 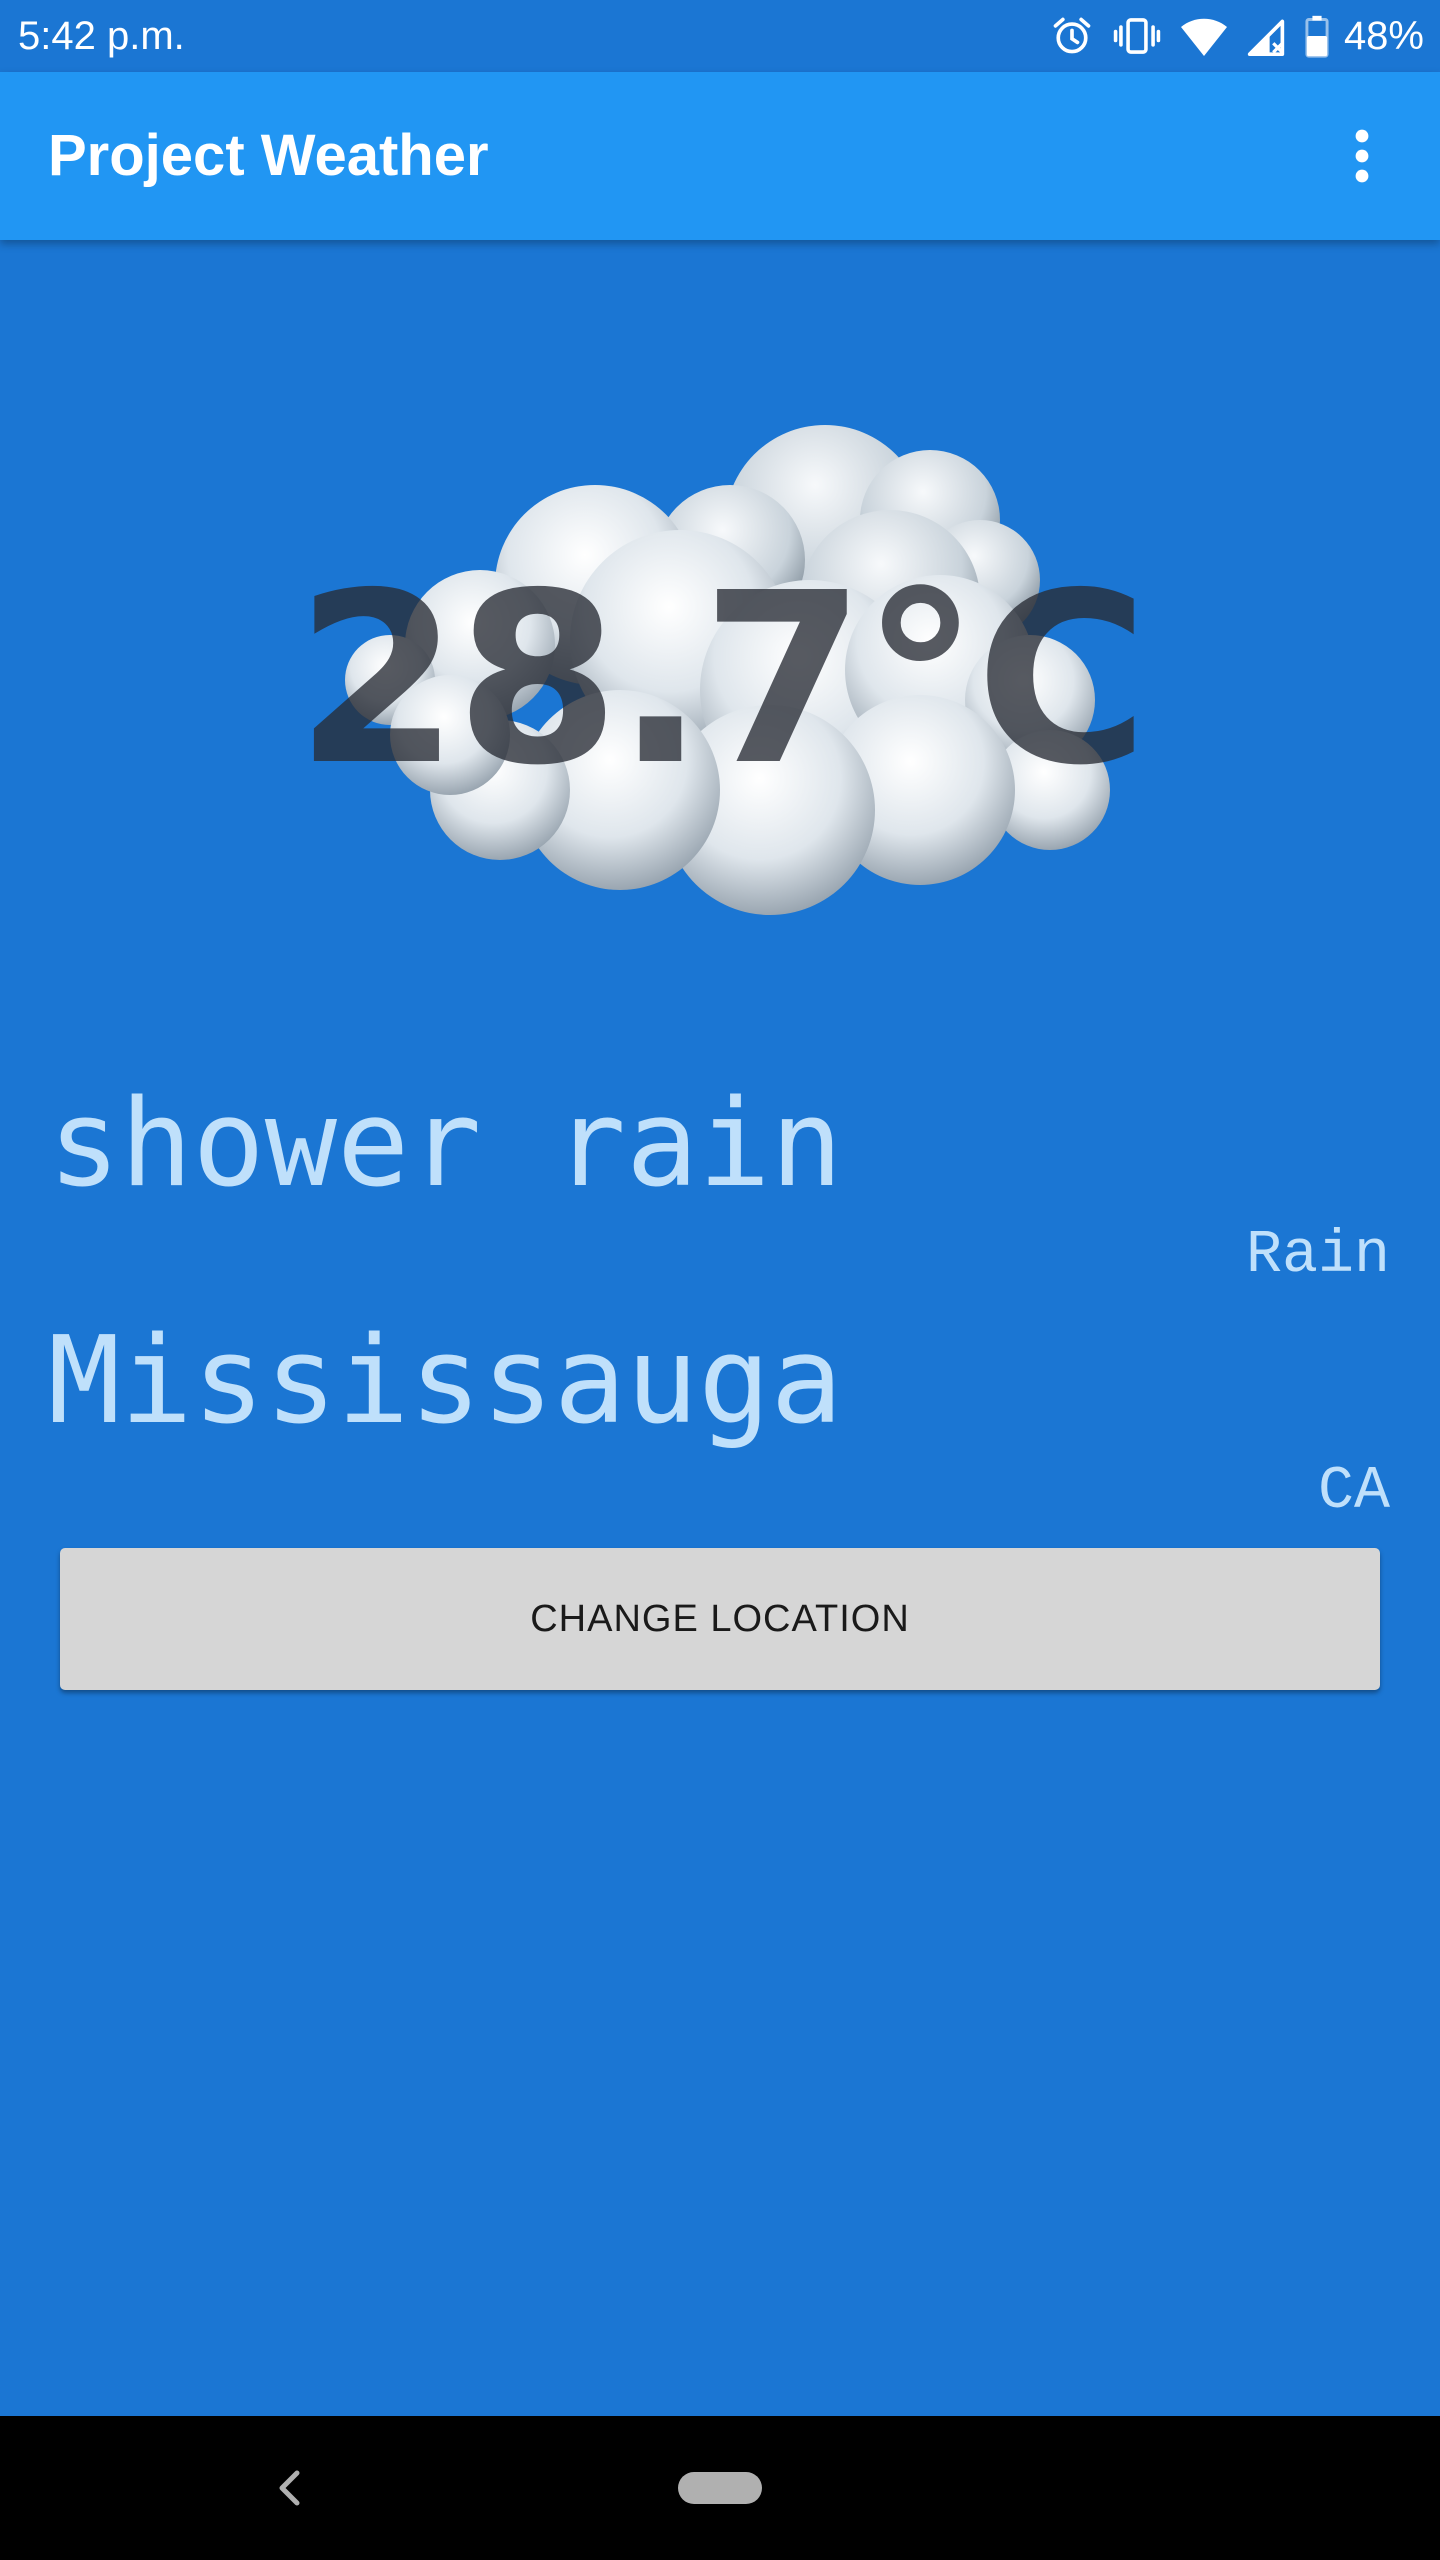 What do you see at coordinates (720, 156) in the screenshot?
I see `app-bar: Project Weather` at bounding box center [720, 156].